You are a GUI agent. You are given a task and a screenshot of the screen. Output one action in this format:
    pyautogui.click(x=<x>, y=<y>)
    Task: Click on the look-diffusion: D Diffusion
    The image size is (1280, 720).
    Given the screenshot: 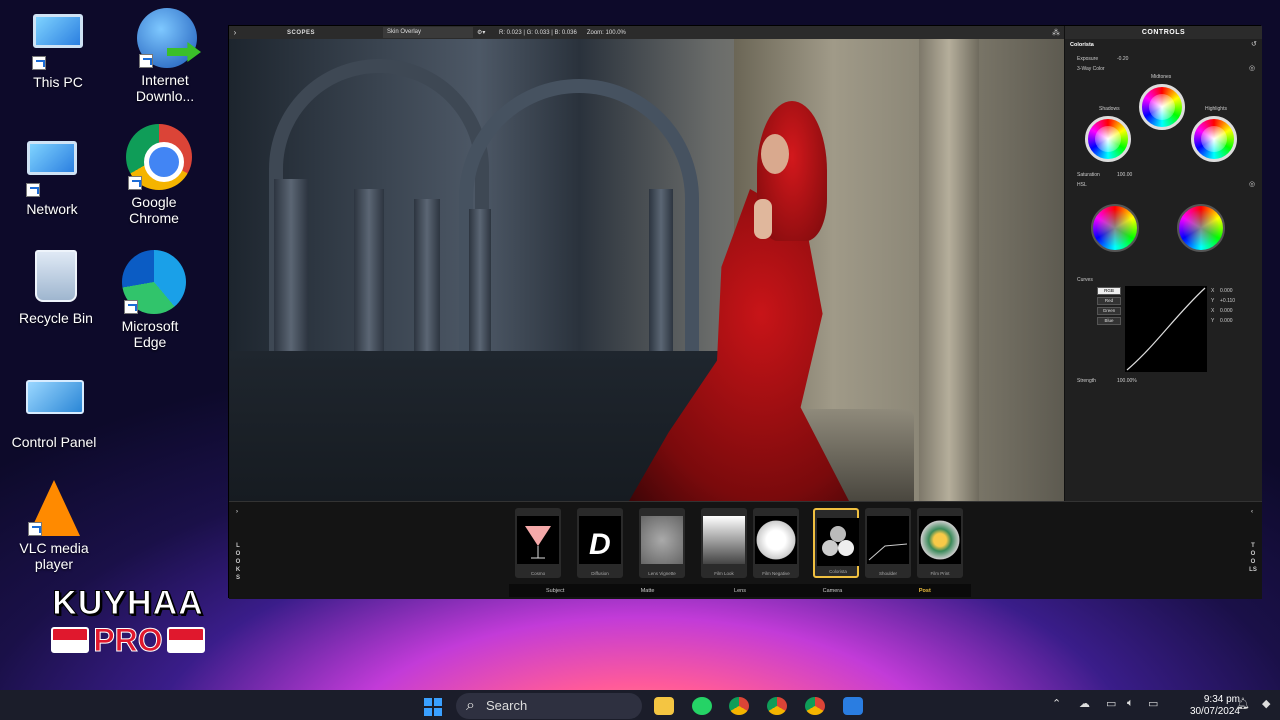 What is the action you would take?
    pyautogui.click(x=600, y=543)
    